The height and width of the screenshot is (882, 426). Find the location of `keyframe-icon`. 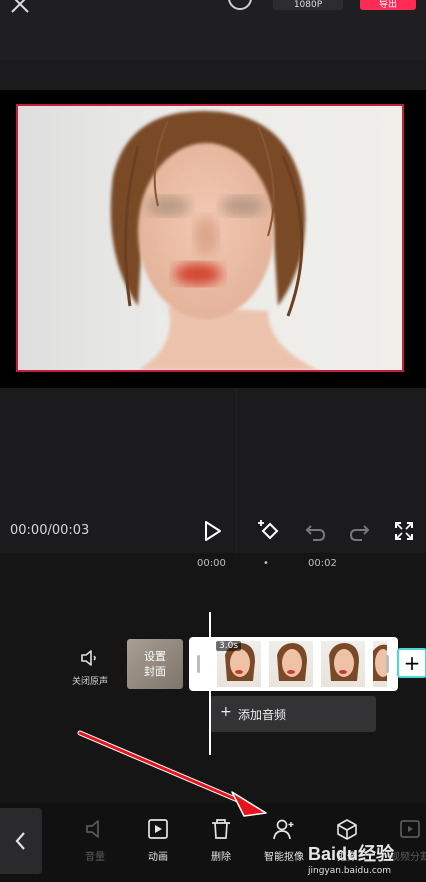

keyframe-icon is located at coordinates (270, 531).